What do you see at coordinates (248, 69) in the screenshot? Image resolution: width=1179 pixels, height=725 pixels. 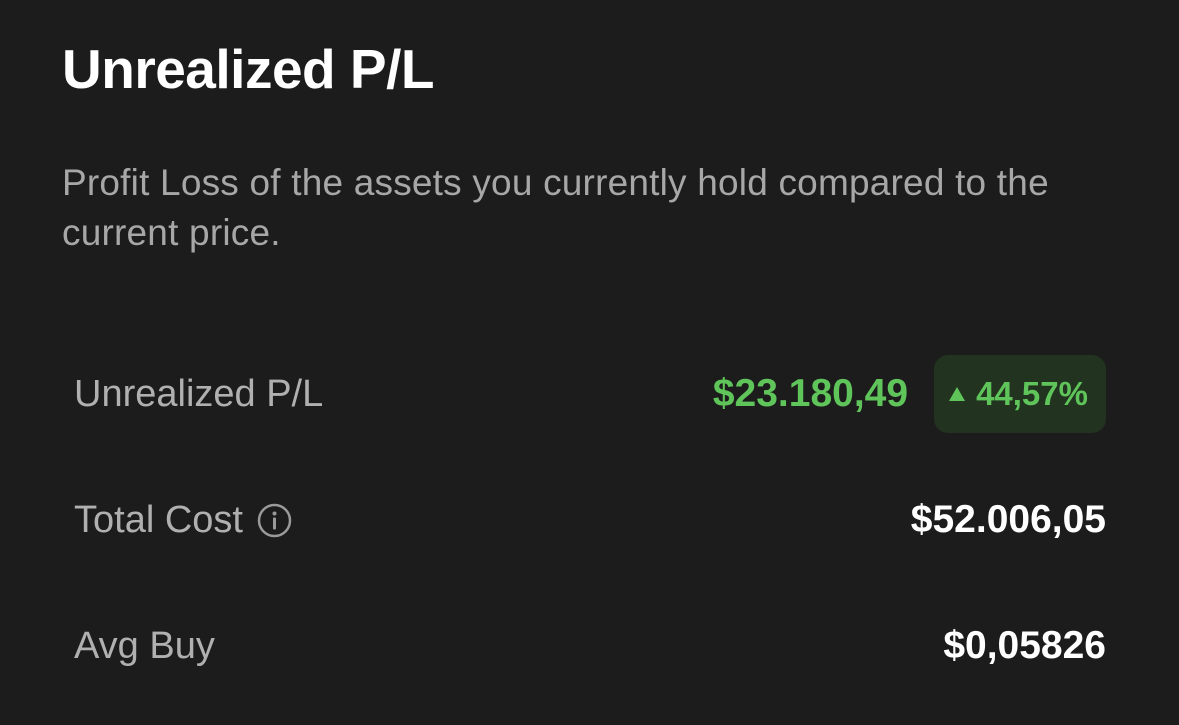 I see `page-title: Unrealized P/L` at bounding box center [248, 69].